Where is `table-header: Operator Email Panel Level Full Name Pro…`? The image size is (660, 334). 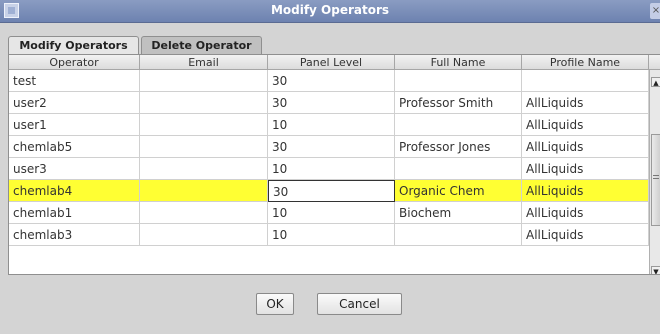
table-header: Operator Email Panel Level Full Name Pro… is located at coordinates (334, 62).